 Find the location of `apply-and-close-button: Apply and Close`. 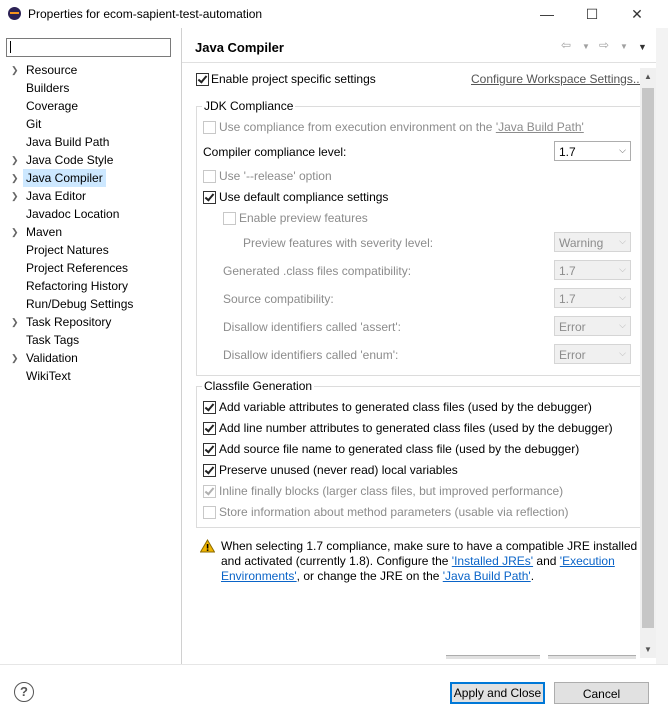

apply-and-close-button: Apply and Close is located at coordinates (497, 693).